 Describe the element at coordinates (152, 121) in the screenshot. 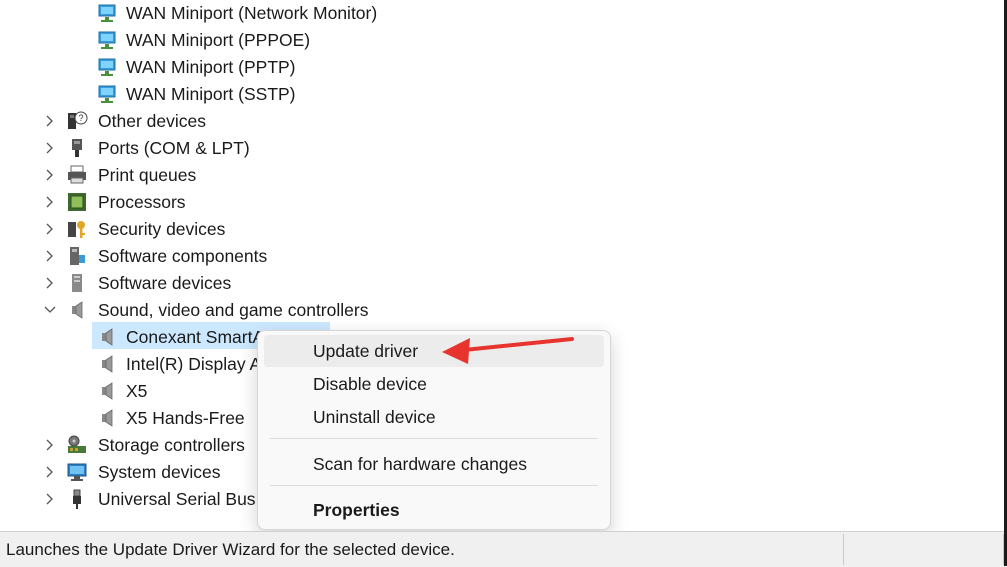

I see `tree-item-label: Other devices` at that location.